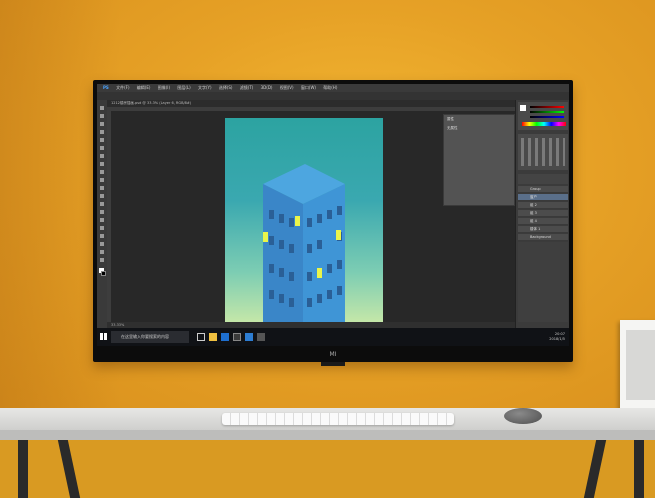 Image resolution: width=655 pixels, height=498 pixels. I want to click on layer-name: Background, so click(540, 237).